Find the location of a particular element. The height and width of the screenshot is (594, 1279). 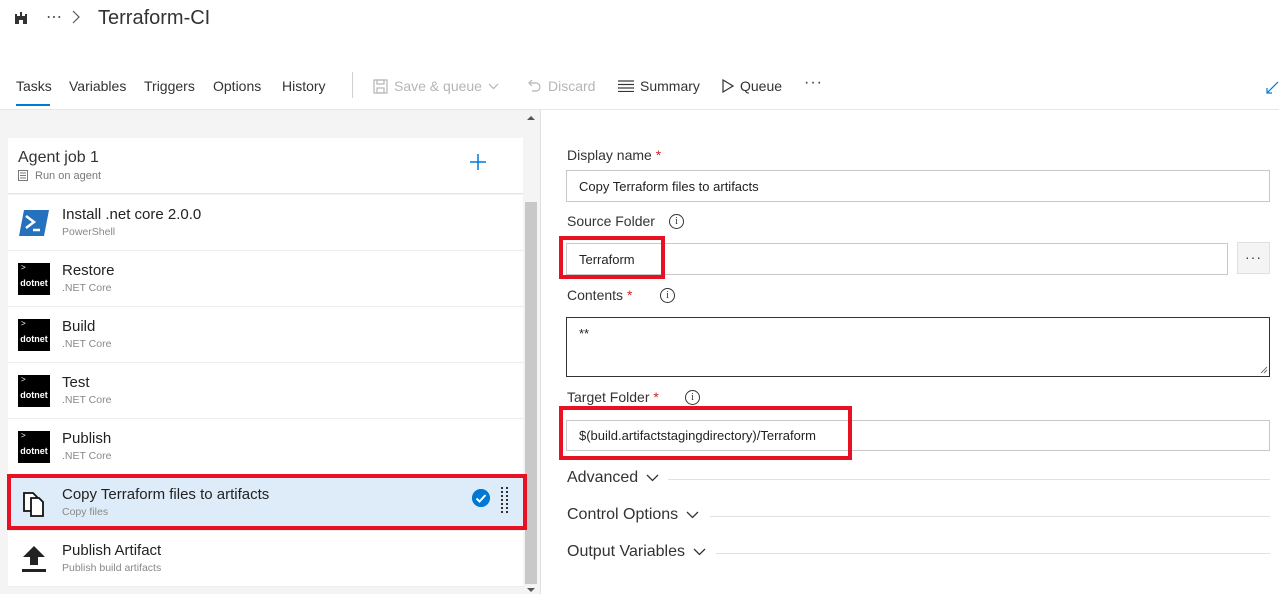

display-name-field: Copy Terraform files to artifacts is located at coordinates (918, 186).